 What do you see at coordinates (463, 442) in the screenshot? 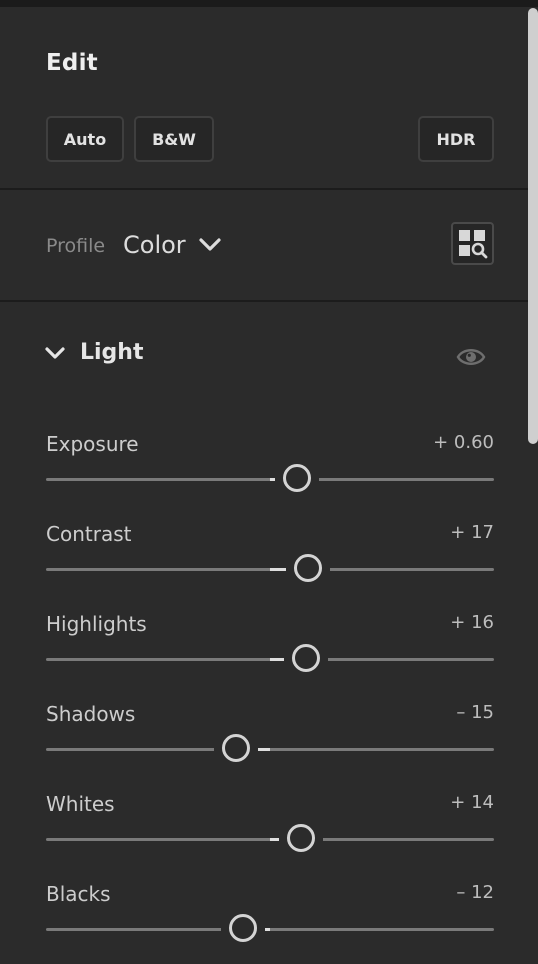
I see `slider-value: + 0.60` at bounding box center [463, 442].